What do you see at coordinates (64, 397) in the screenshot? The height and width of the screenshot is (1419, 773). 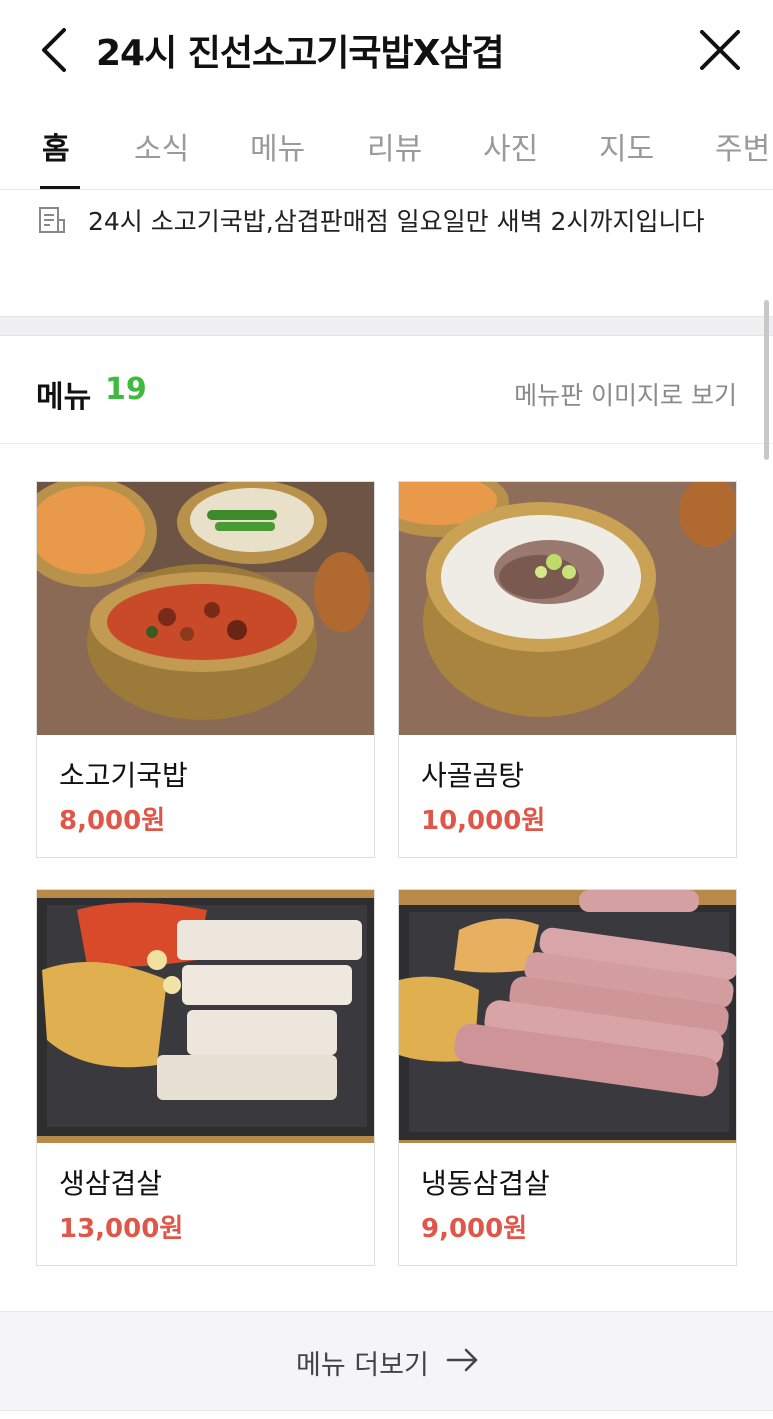 I see `menu-title: 메뉴` at bounding box center [64, 397].